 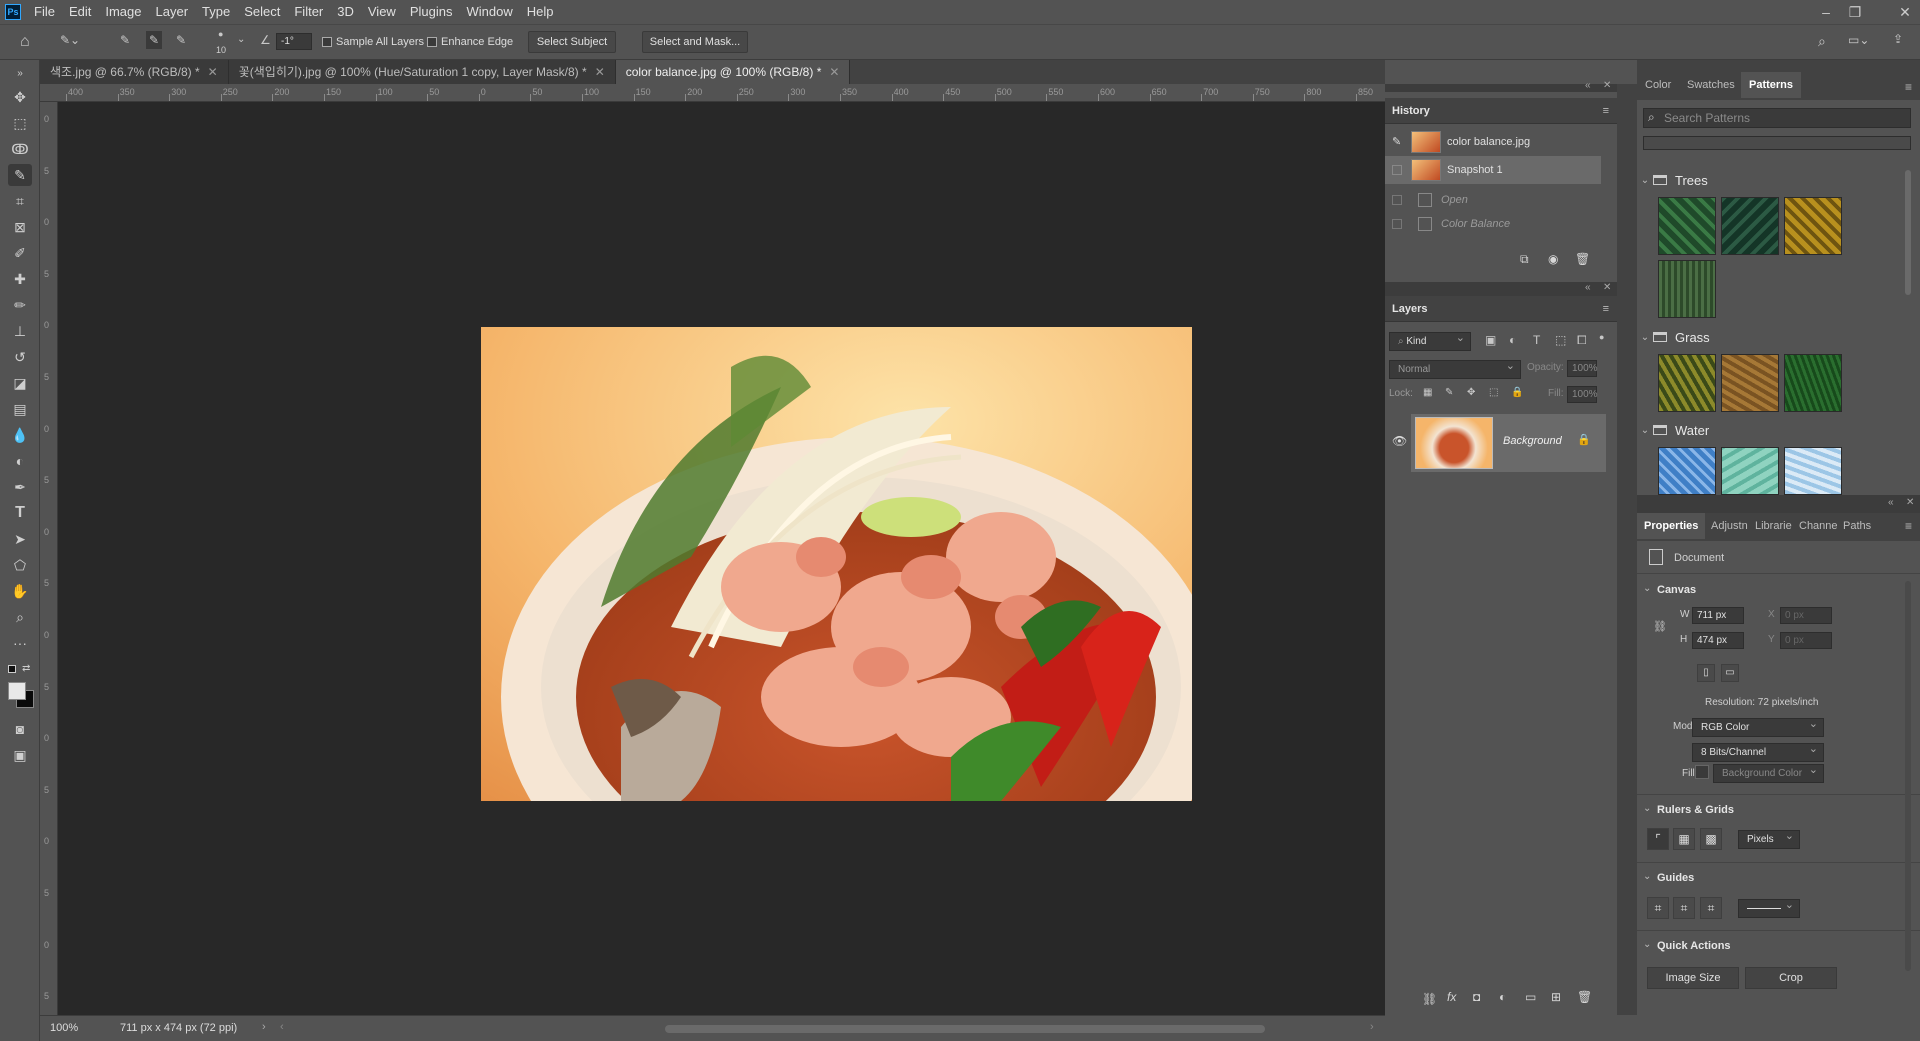 I want to click on link-layers-icon: ⛓, so click(x=1429, y=999).